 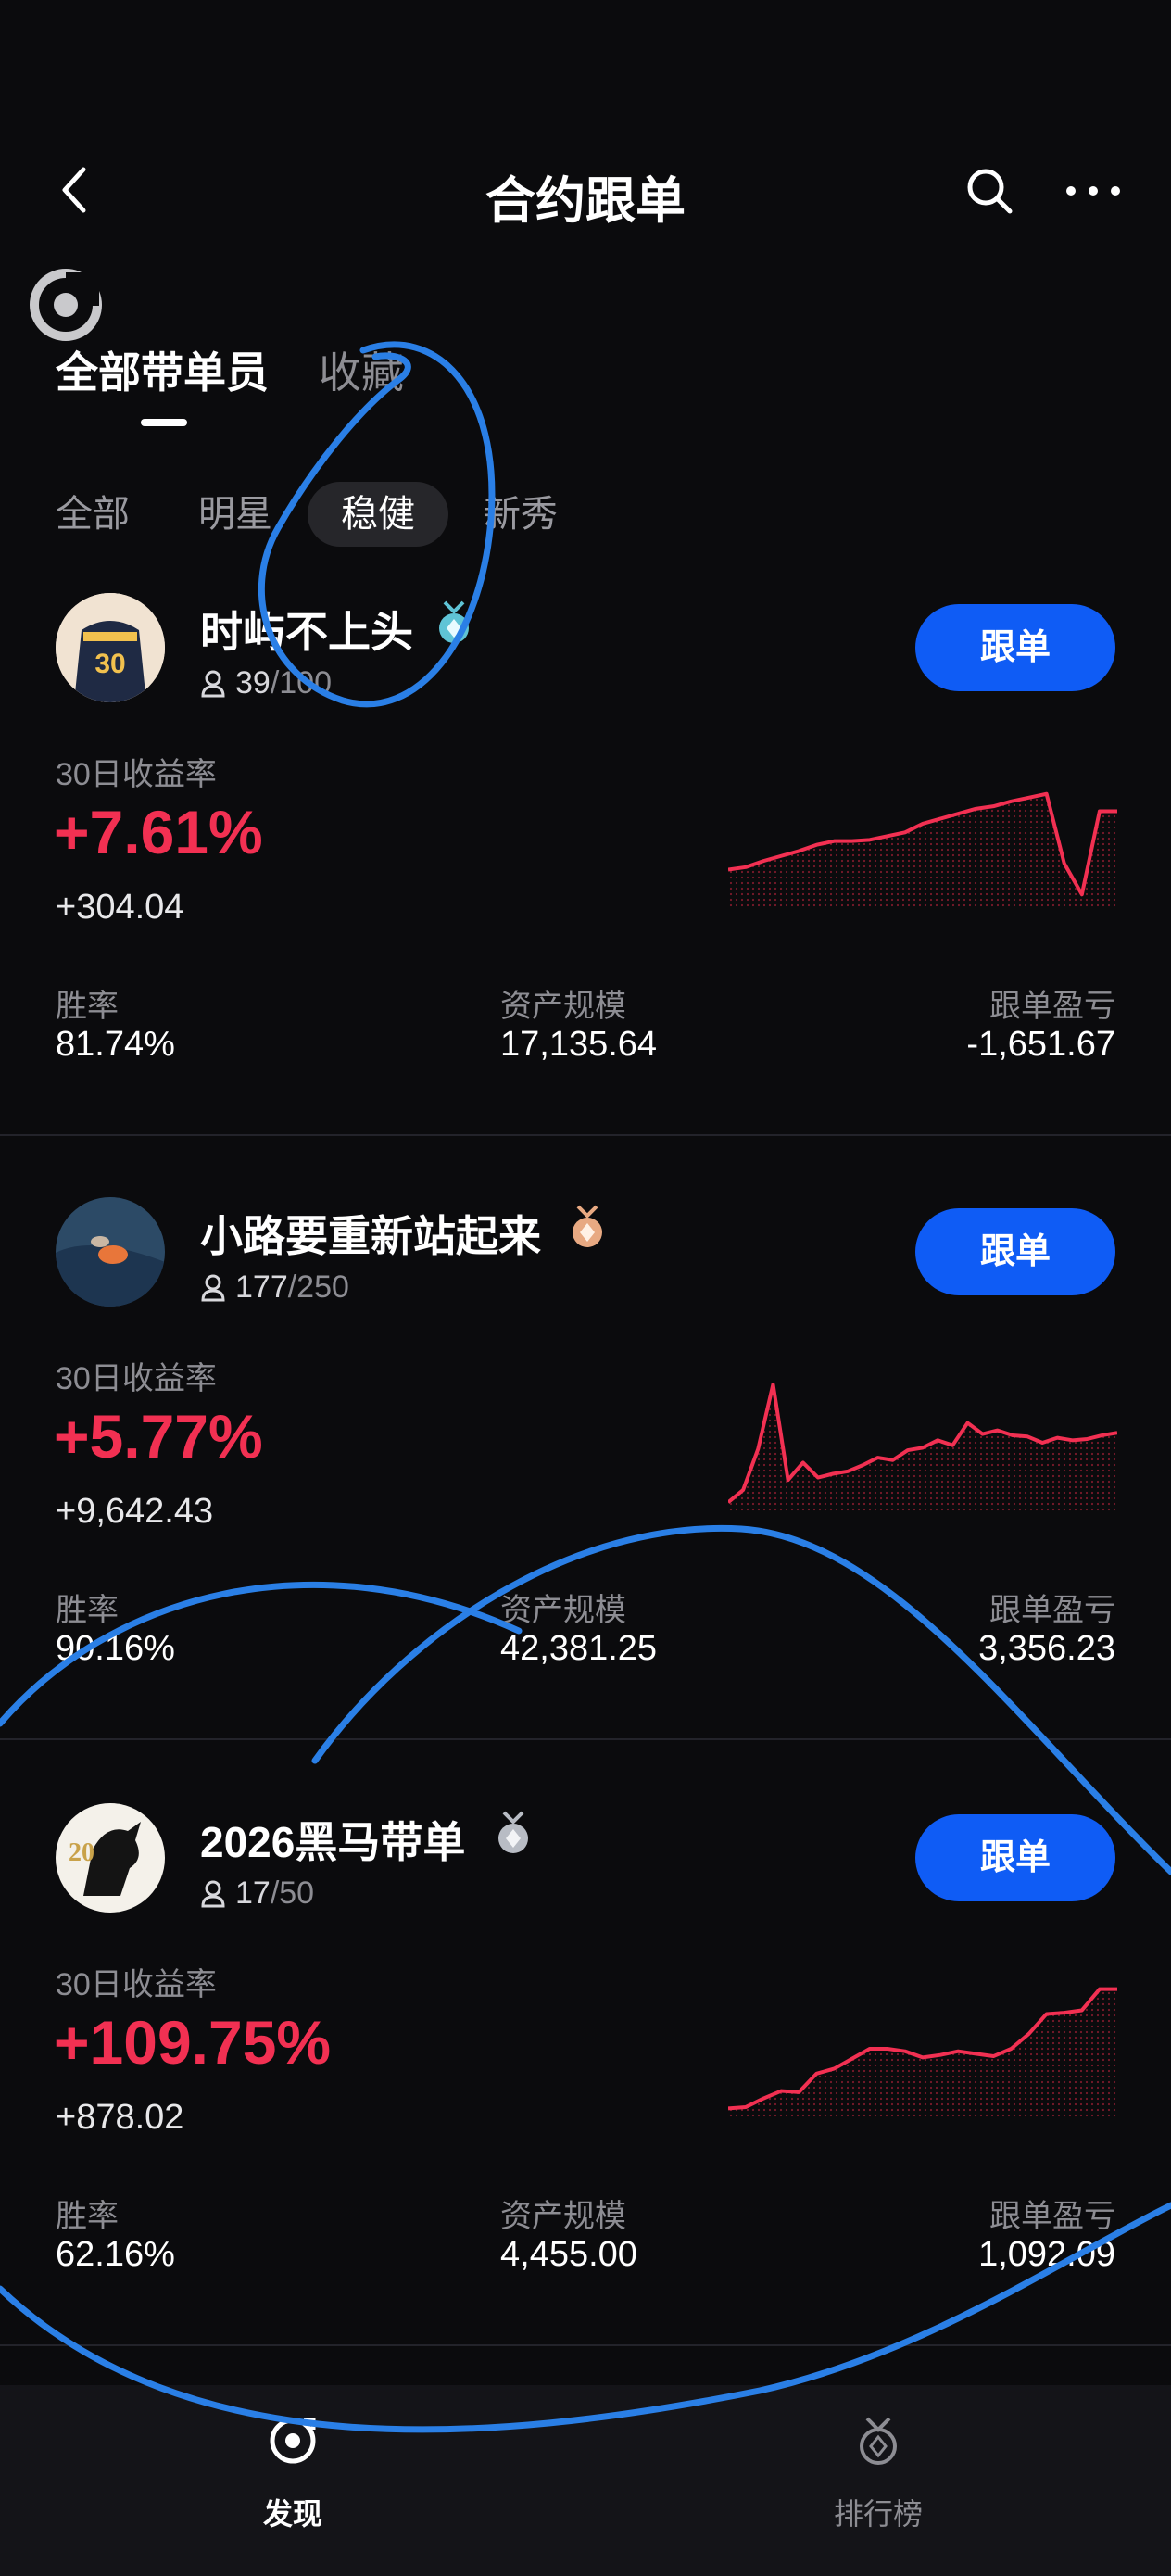 What do you see at coordinates (159, 832) in the screenshot?
I see `return-percent: +7.61%` at bounding box center [159, 832].